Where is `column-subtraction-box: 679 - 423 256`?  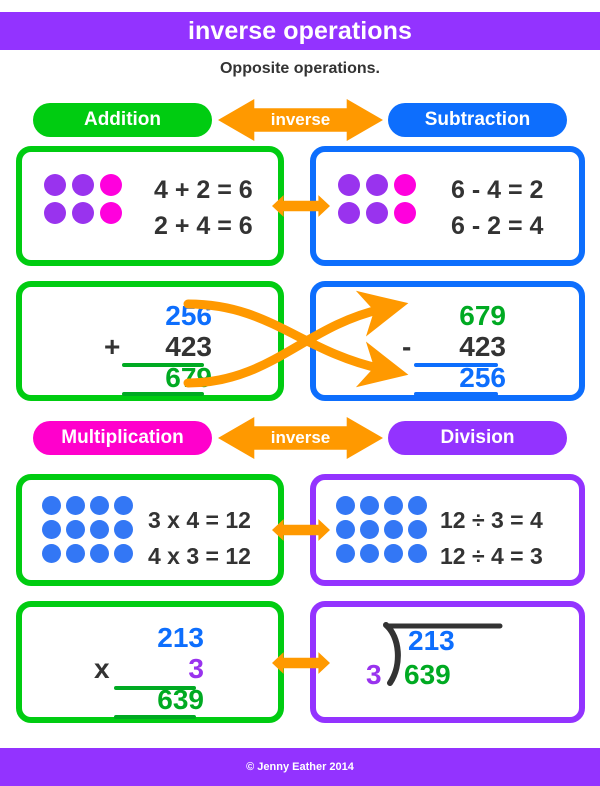
column-subtraction-box: 679 - 423 256 is located at coordinates (447, 341).